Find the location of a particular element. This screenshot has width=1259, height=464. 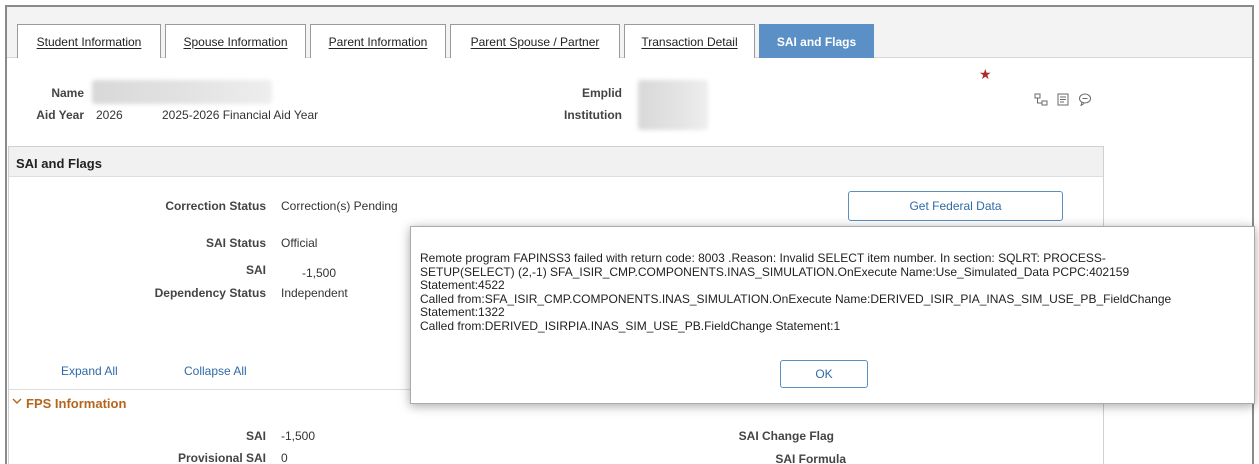

aid-year-value: 2026 is located at coordinates (109, 115).